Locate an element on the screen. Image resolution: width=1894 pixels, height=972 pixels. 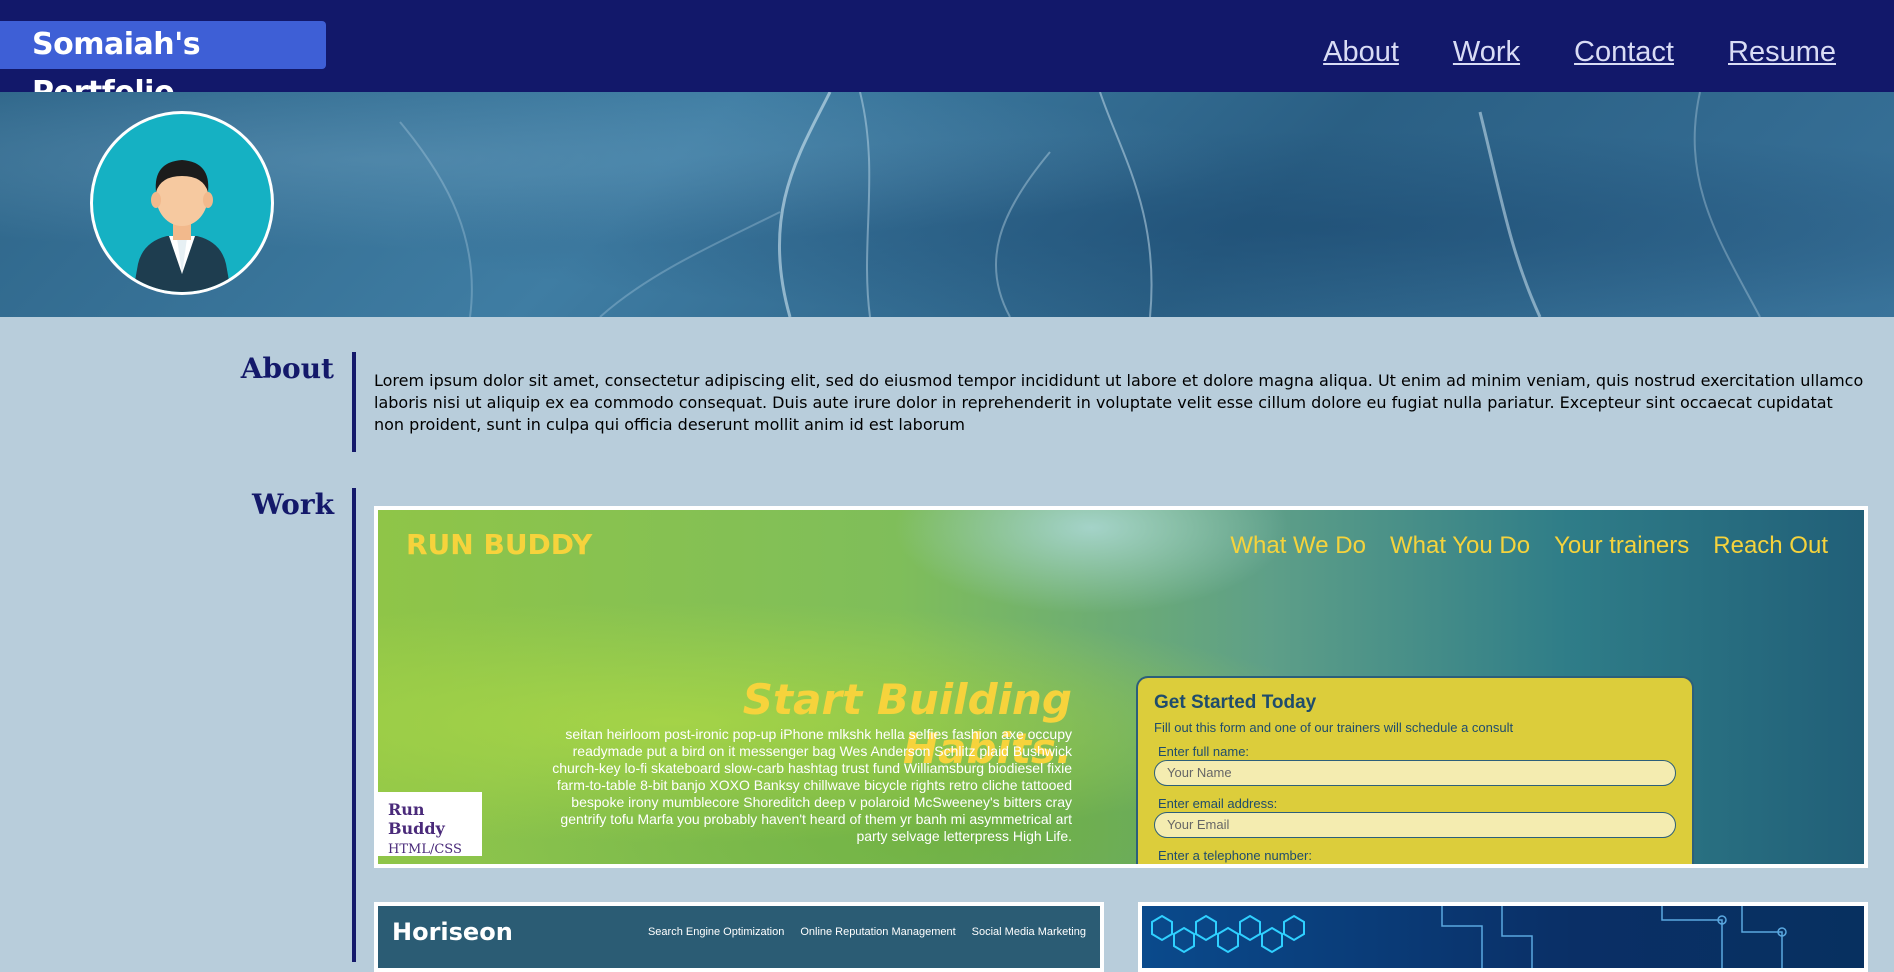
project-caption: Run Buddy HTML/CSS is located at coordinates (430, 824).